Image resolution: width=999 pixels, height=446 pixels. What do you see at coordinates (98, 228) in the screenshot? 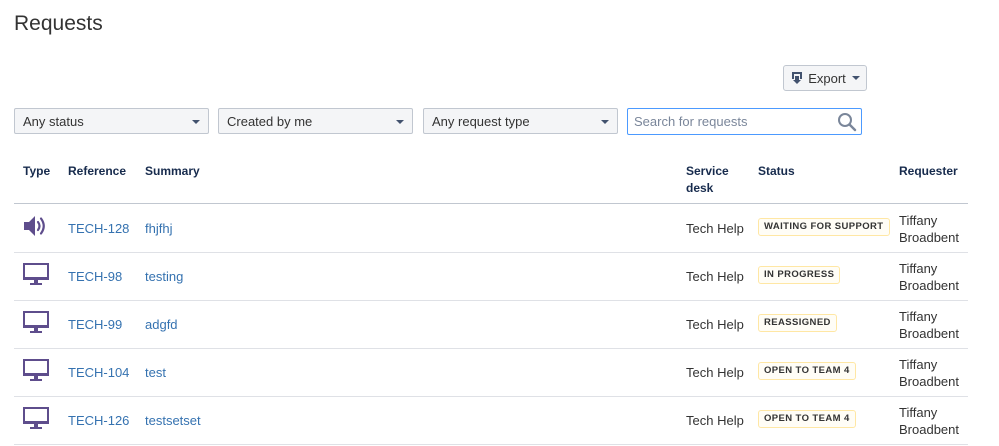
I see `request-reference-link: TECH-128` at bounding box center [98, 228].